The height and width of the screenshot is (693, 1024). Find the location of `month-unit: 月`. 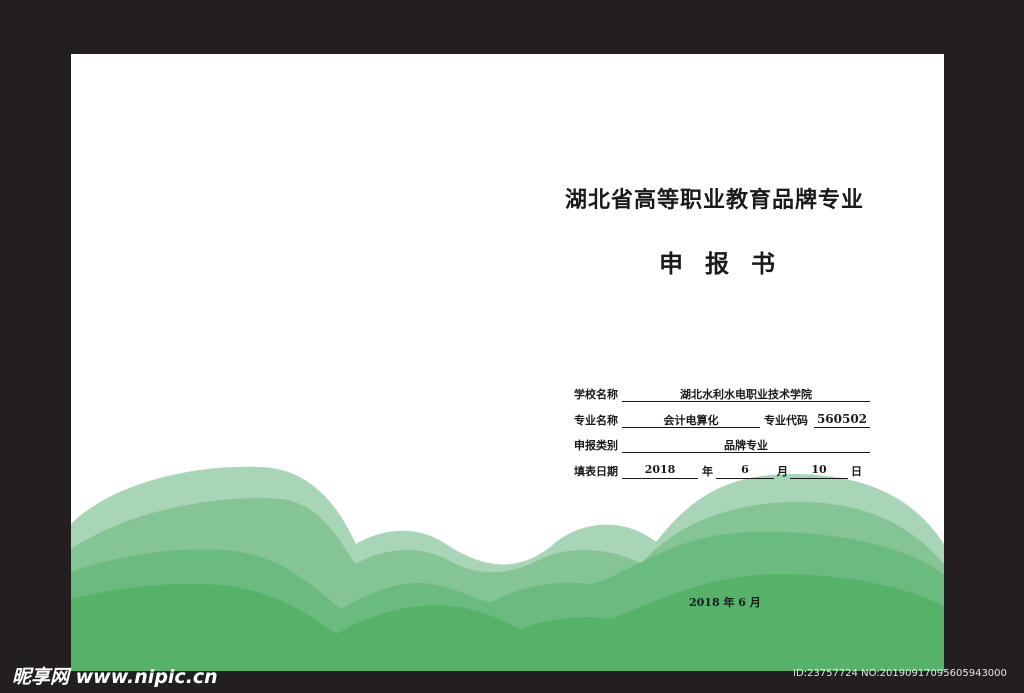

month-unit: 月 is located at coordinates (782, 471).